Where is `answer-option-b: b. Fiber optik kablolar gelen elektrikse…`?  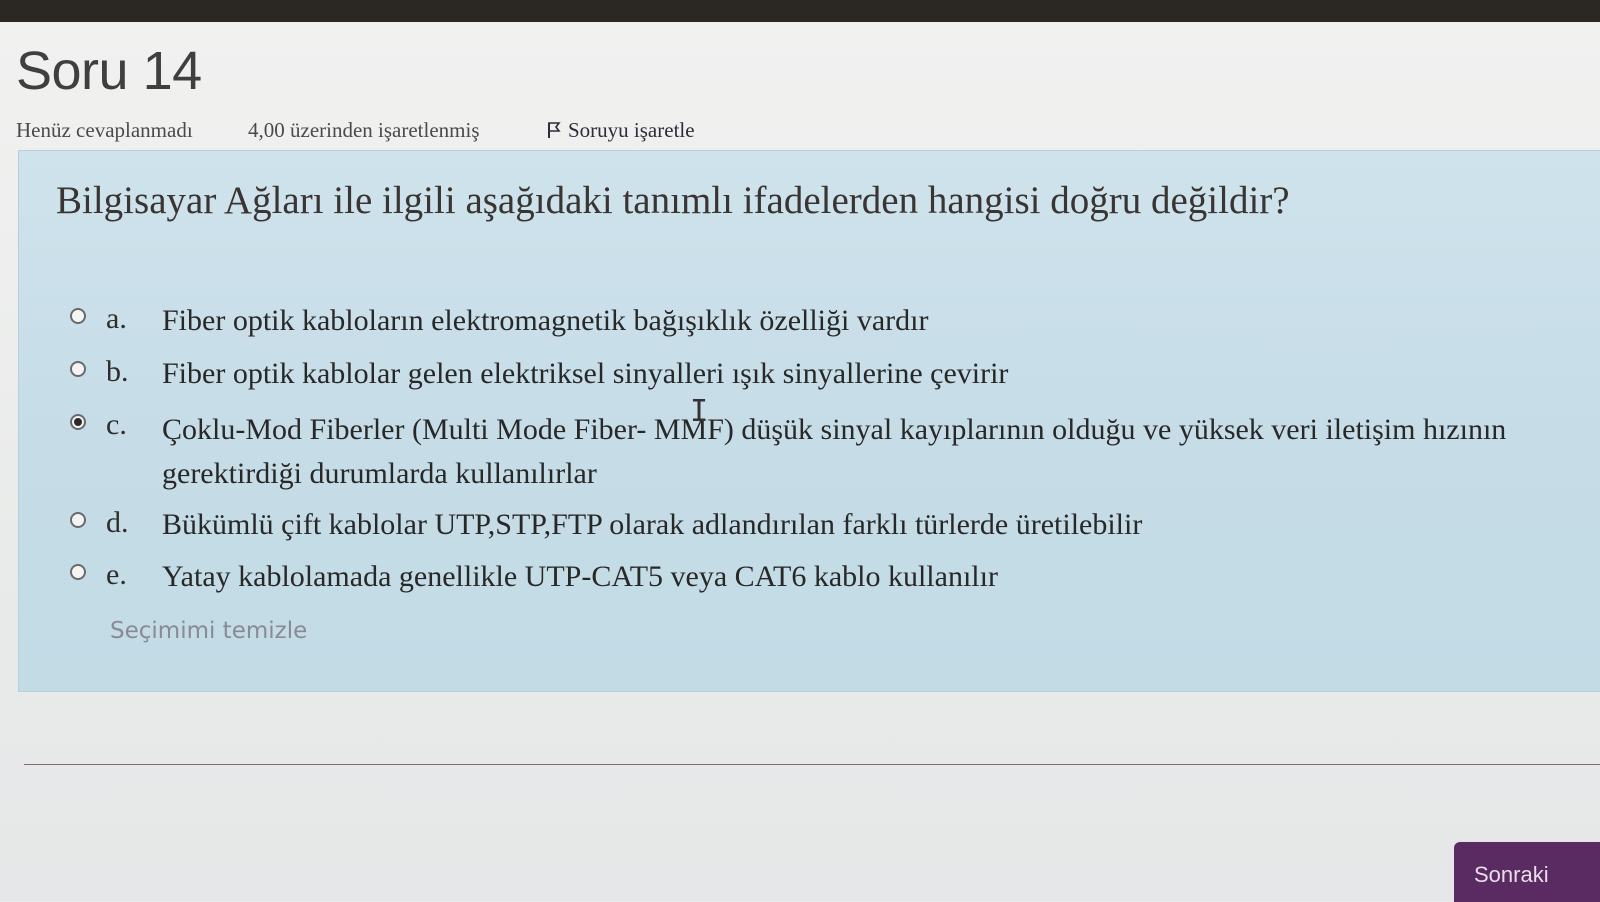
answer-option-b: b. Fiber optik kablolar gelen elektrikse… is located at coordinates (830, 375).